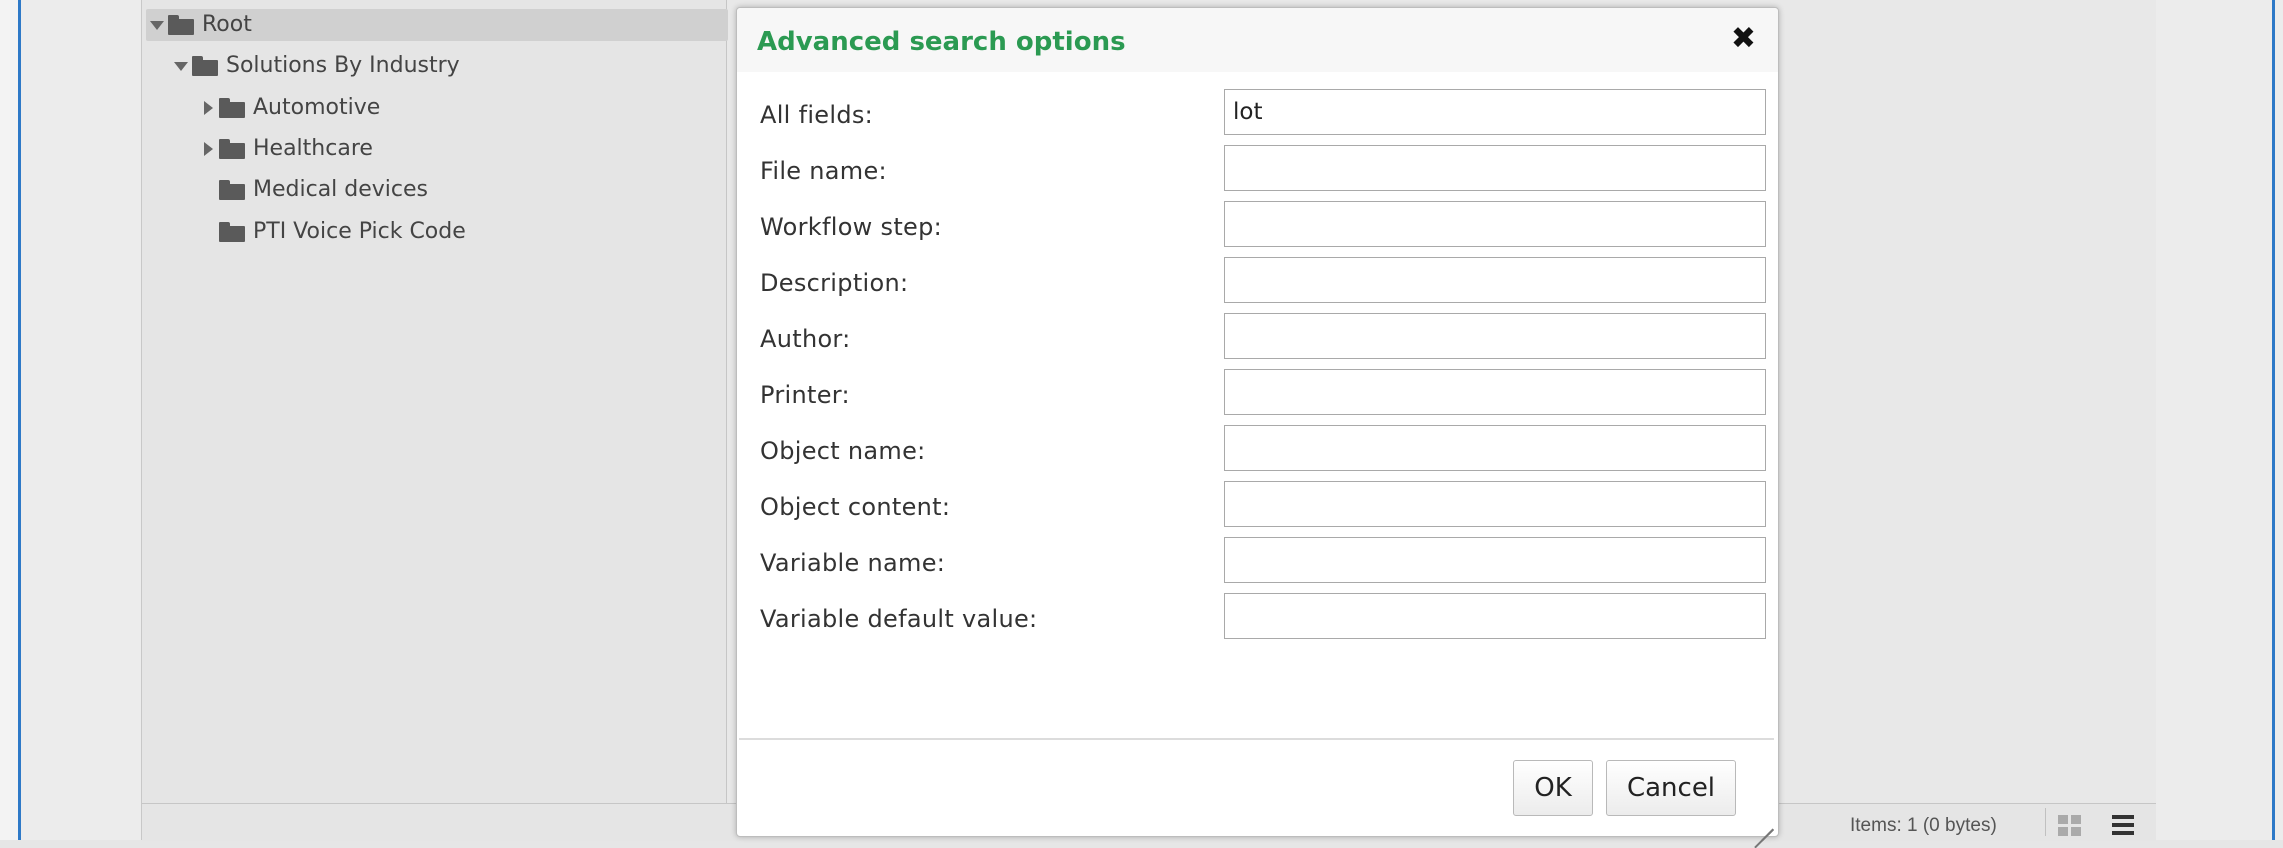 The height and width of the screenshot is (848, 2283). Describe the element at coordinates (1495, 280) in the screenshot. I see `description-input` at that location.